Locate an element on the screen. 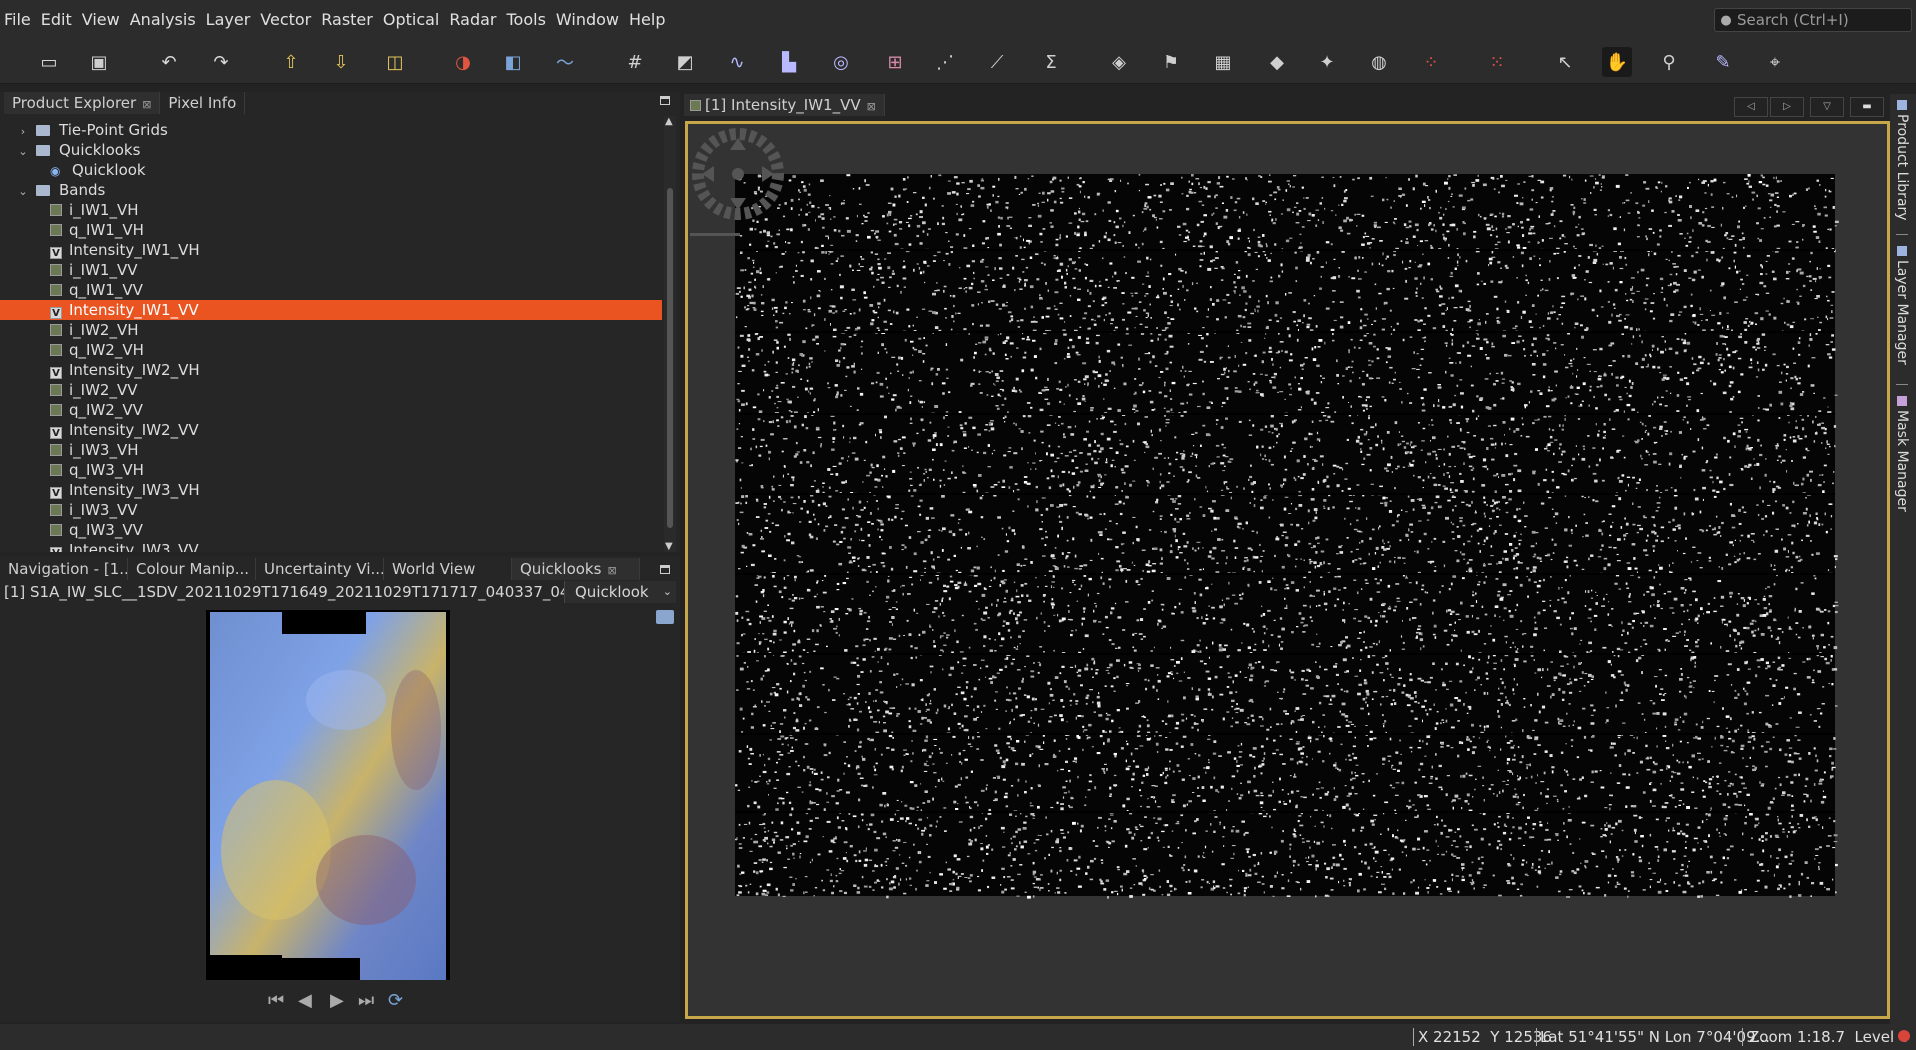  tree-item: q_IW1_VV is located at coordinates (331, 290).